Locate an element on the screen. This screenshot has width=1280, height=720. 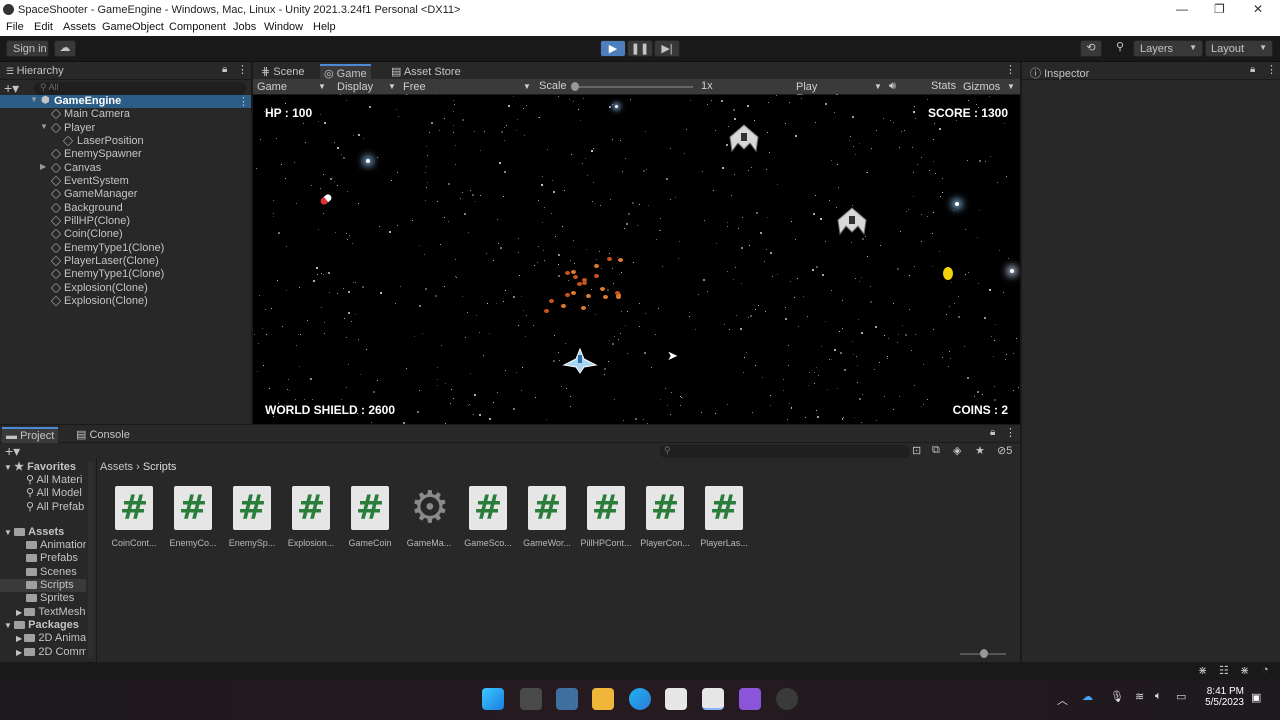
volume-icon: 🔈︎ is located at coordinates (1158, 696).